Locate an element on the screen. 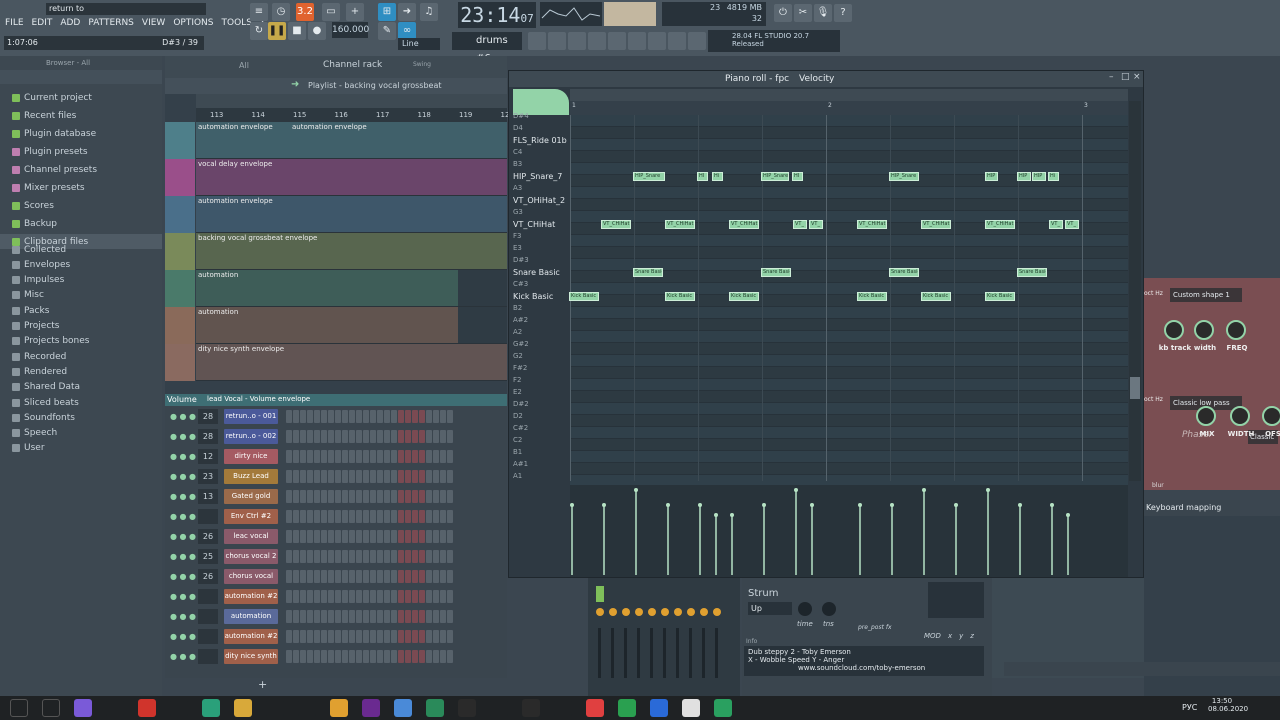 This screenshot has height=720, width=1280. piano-key-label: D#3 is located at coordinates (521, 260).